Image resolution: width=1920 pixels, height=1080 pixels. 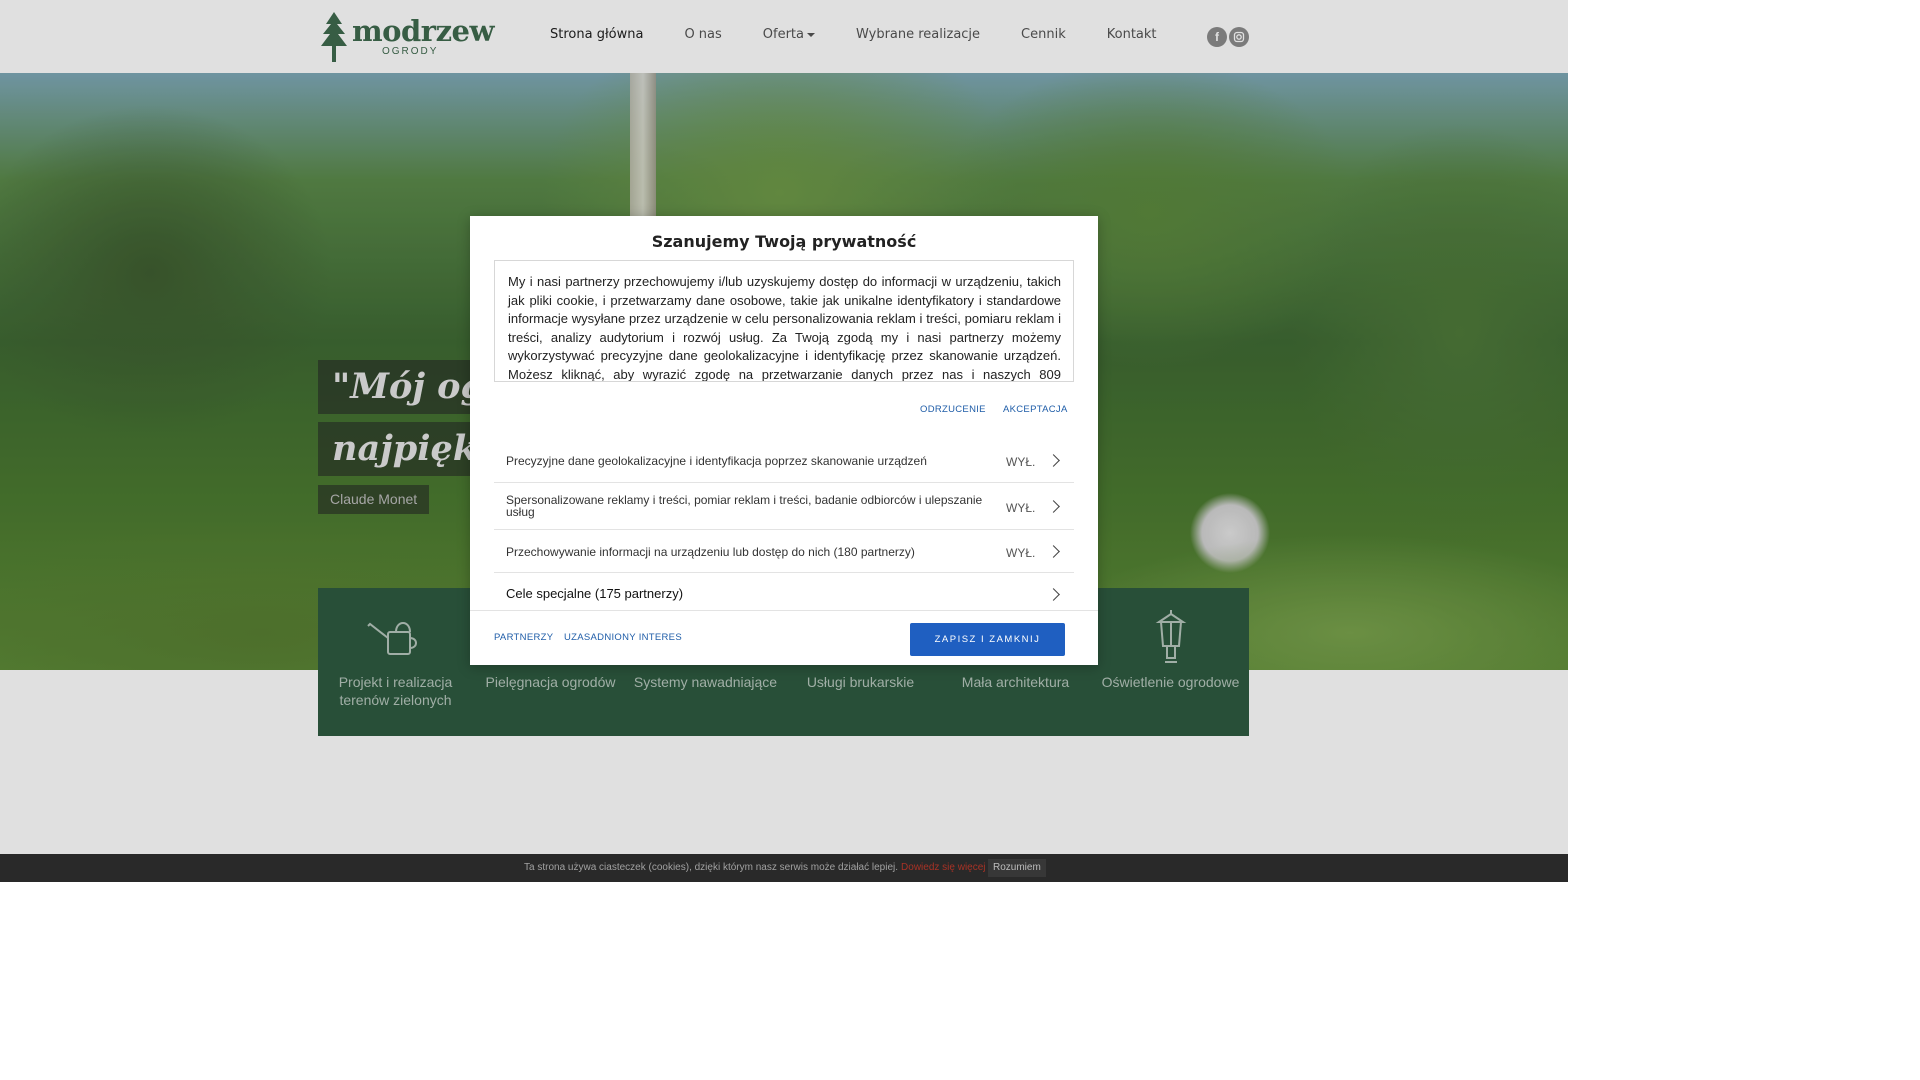 What do you see at coordinates (596, 37) in the screenshot?
I see `nav-item-home: Strona główna` at bounding box center [596, 37].